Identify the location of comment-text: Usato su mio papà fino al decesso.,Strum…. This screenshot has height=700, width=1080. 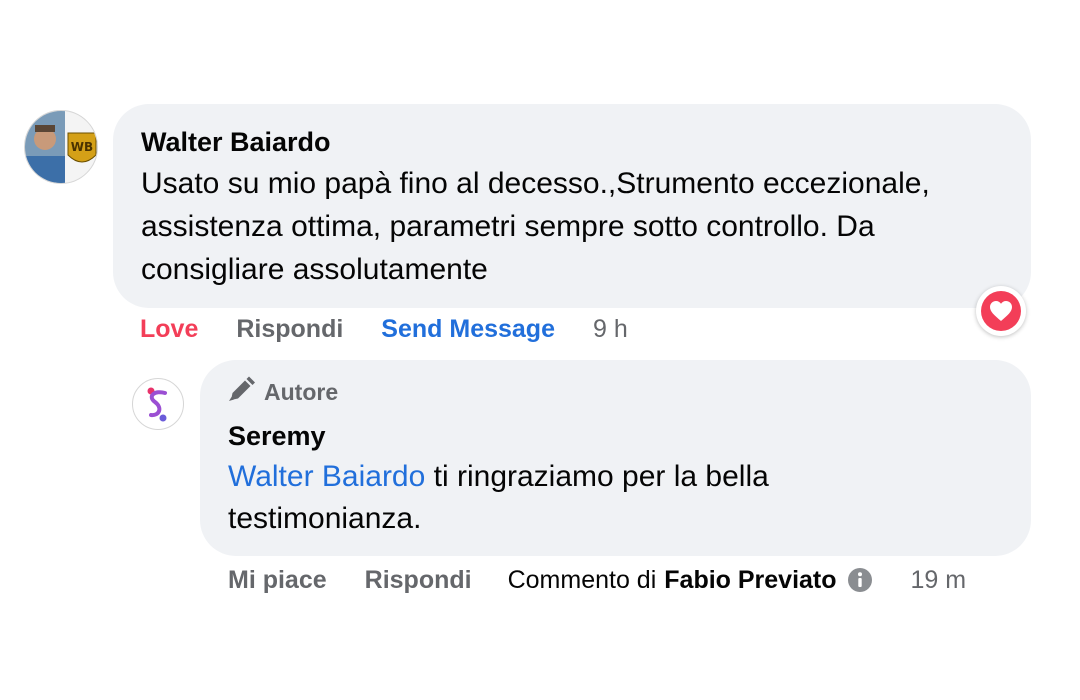
(535, 226).